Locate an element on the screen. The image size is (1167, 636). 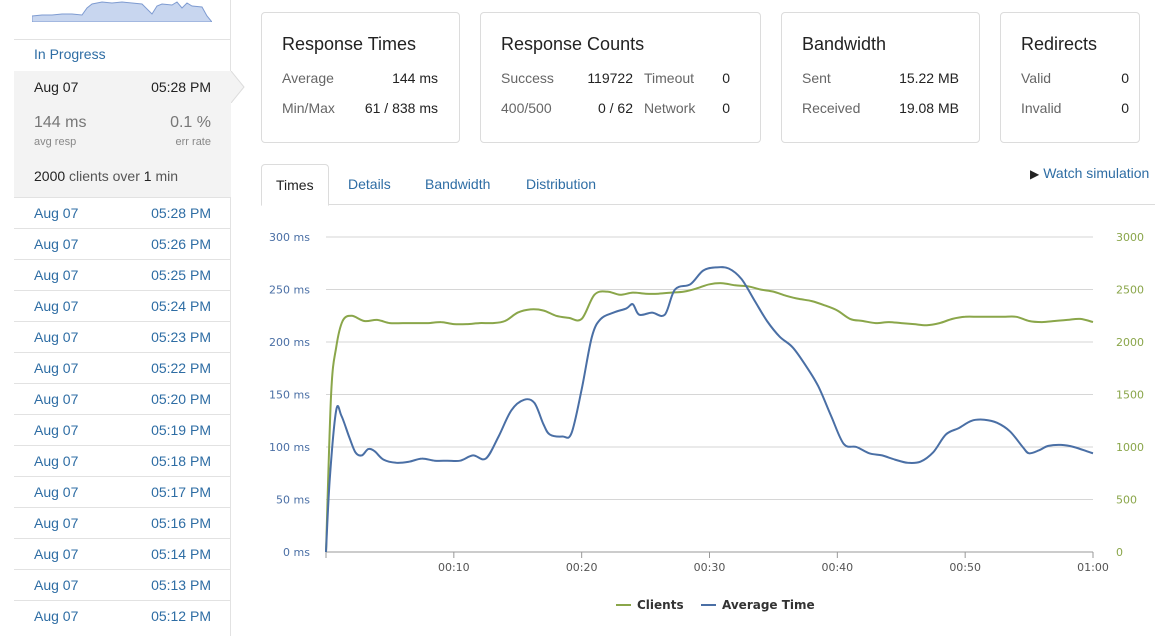
active-run-date: Aug 07 is located at coordinates (56, 87).